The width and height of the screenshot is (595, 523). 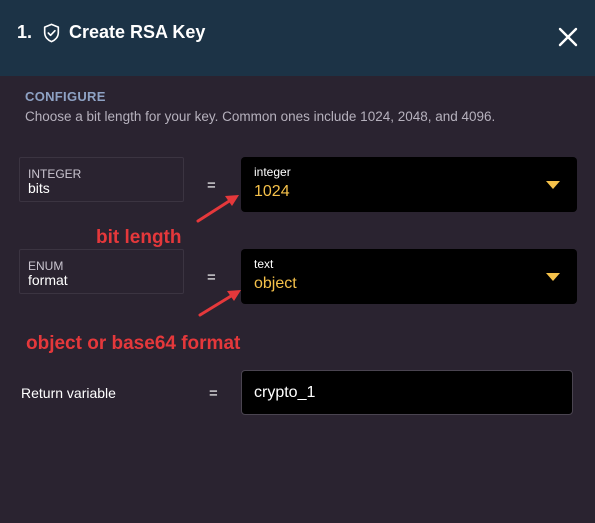 What do you see at coordinates (101, 271) in the screenshot?
I see `param-label-format: ENUM format` at bounding box center [101, 271].